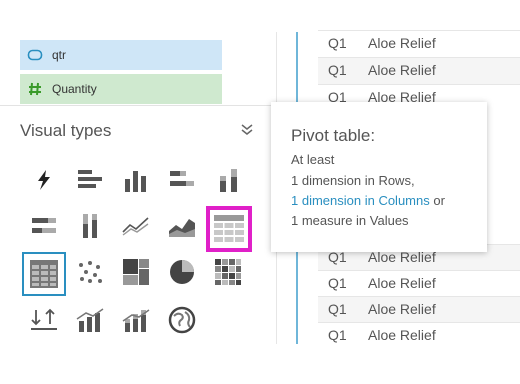  Describe the element at coordinates (360, 200) in the screenshot. I see `tooltip-requirement-columns: 1 dimension in Columns` at that location.